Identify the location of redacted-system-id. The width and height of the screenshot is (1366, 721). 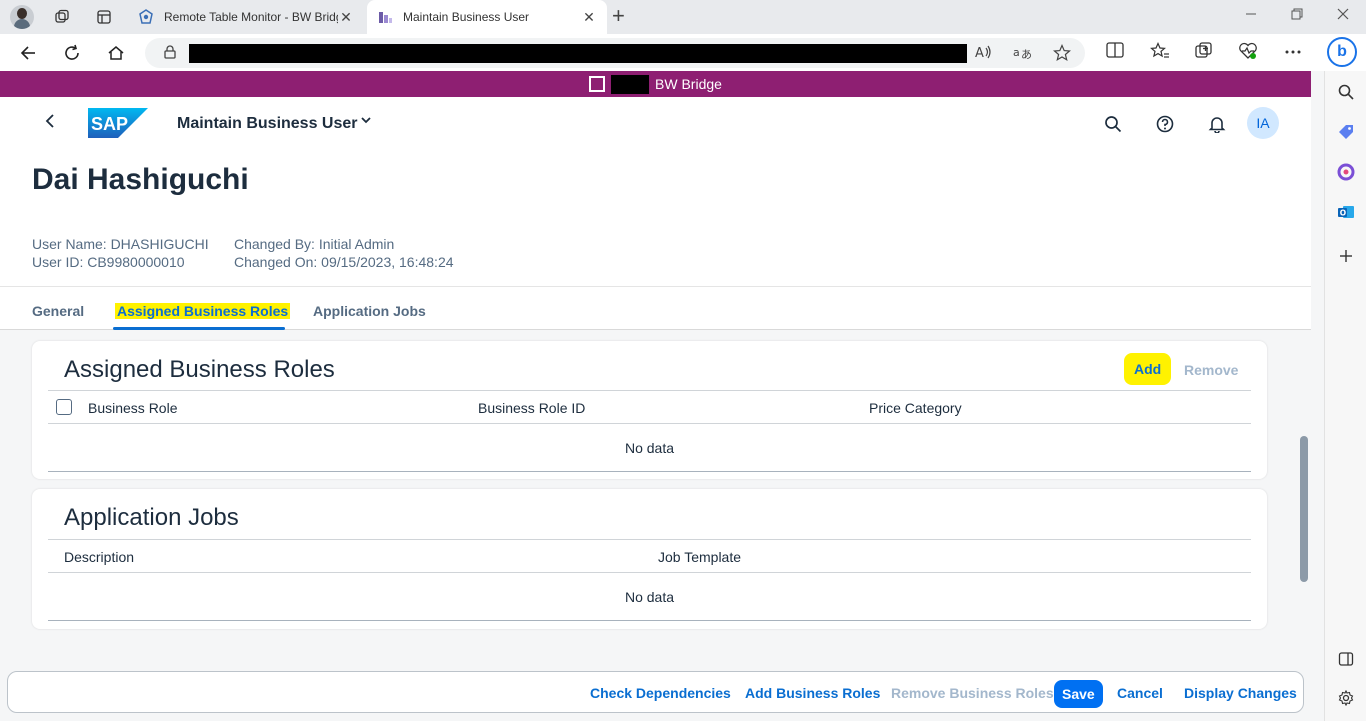
(630, 84).